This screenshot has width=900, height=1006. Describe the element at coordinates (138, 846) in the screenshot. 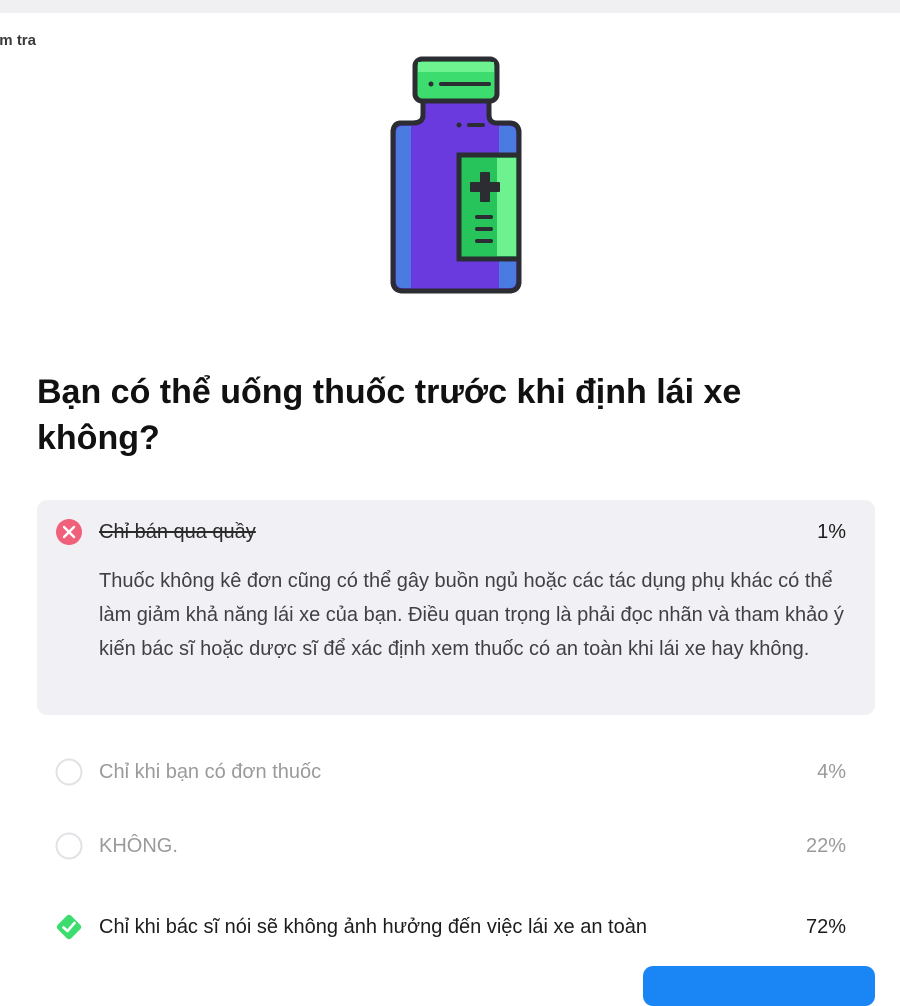

I see `answer-label: KHÔNG.` at that location.